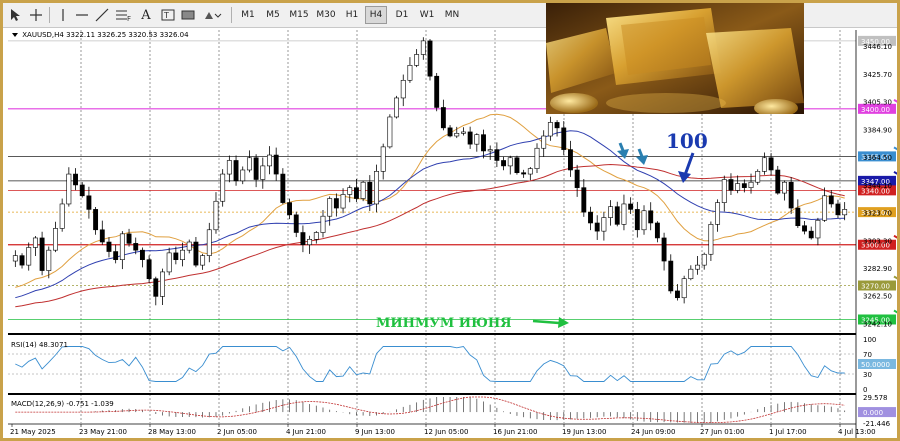  Describe the element at coordinates (584, 432) in the screenshot. I see `time-axis-label: 19 Jun 13:00` at that location.